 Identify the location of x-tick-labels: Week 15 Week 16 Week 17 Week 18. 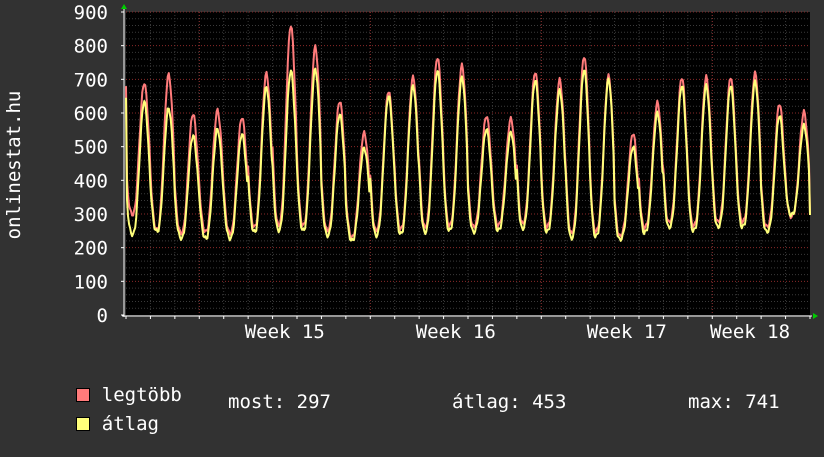
(517, 332).